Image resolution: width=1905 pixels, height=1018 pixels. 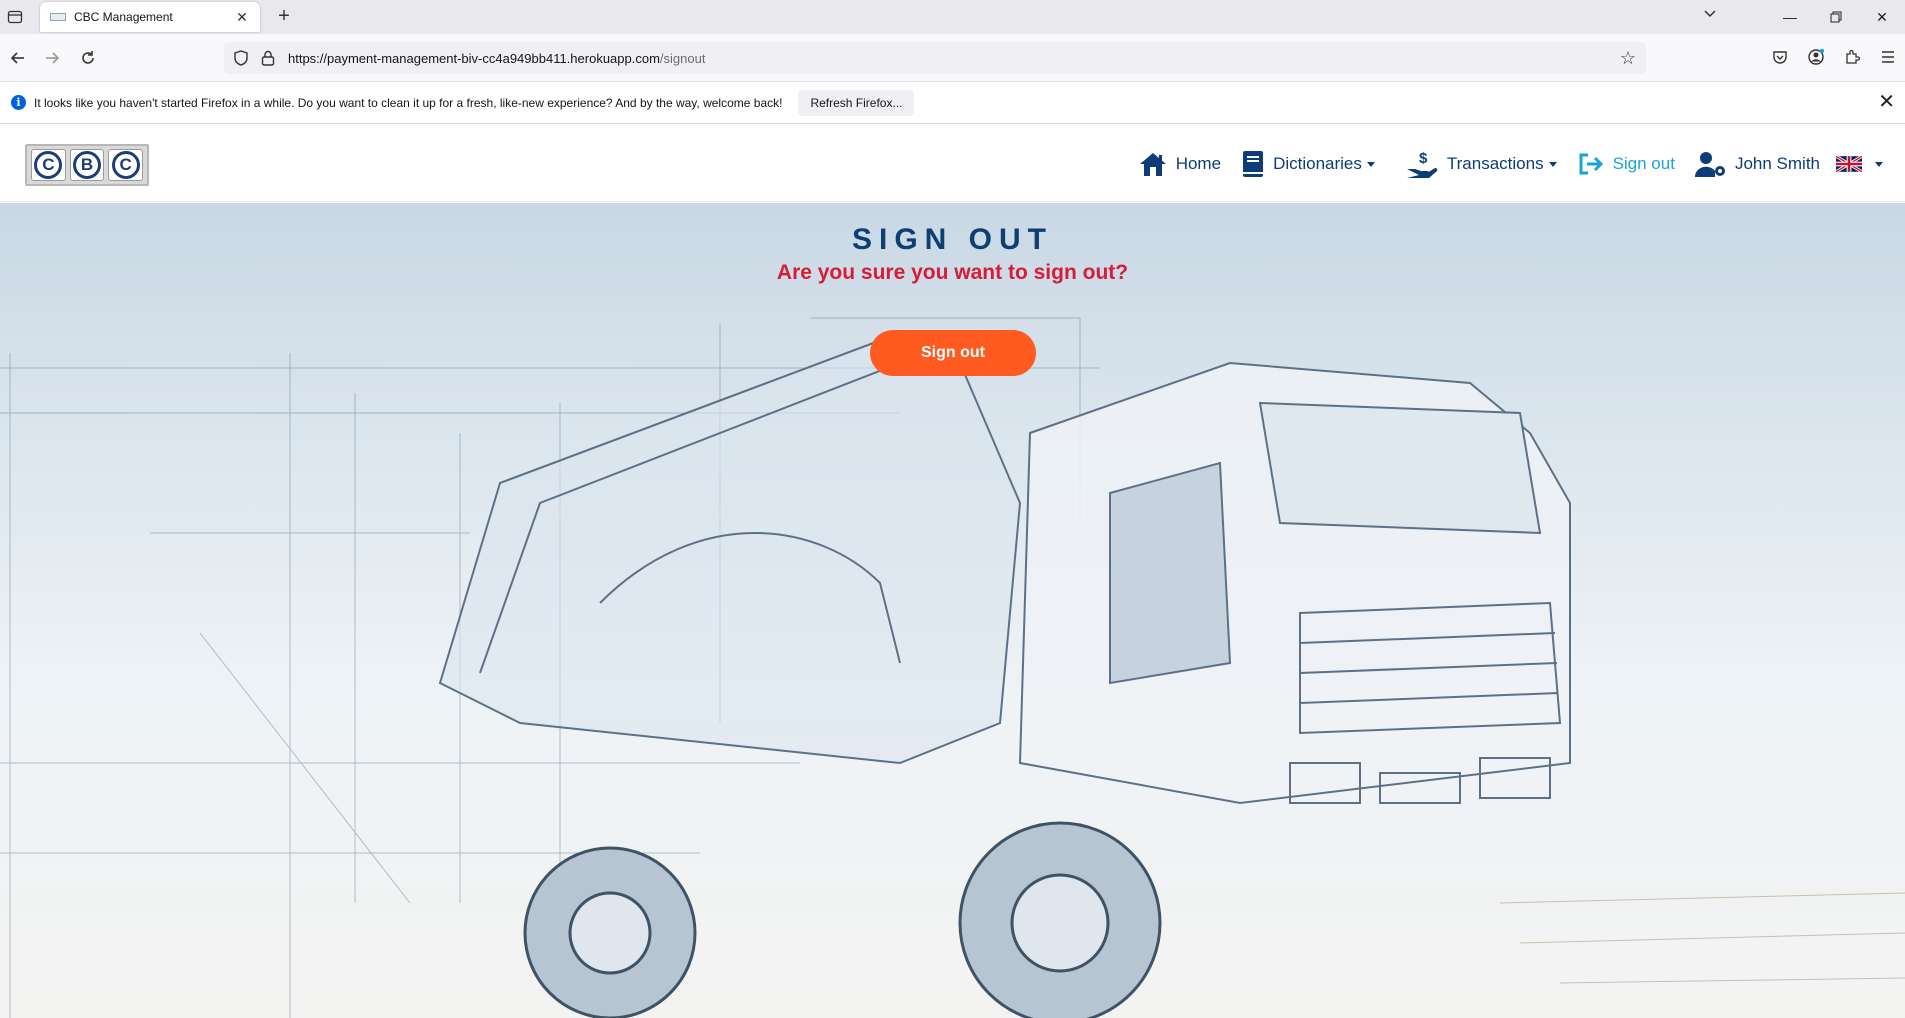 I want to click on confirm-signout-button: Sign out, so click(x=953, y=353).